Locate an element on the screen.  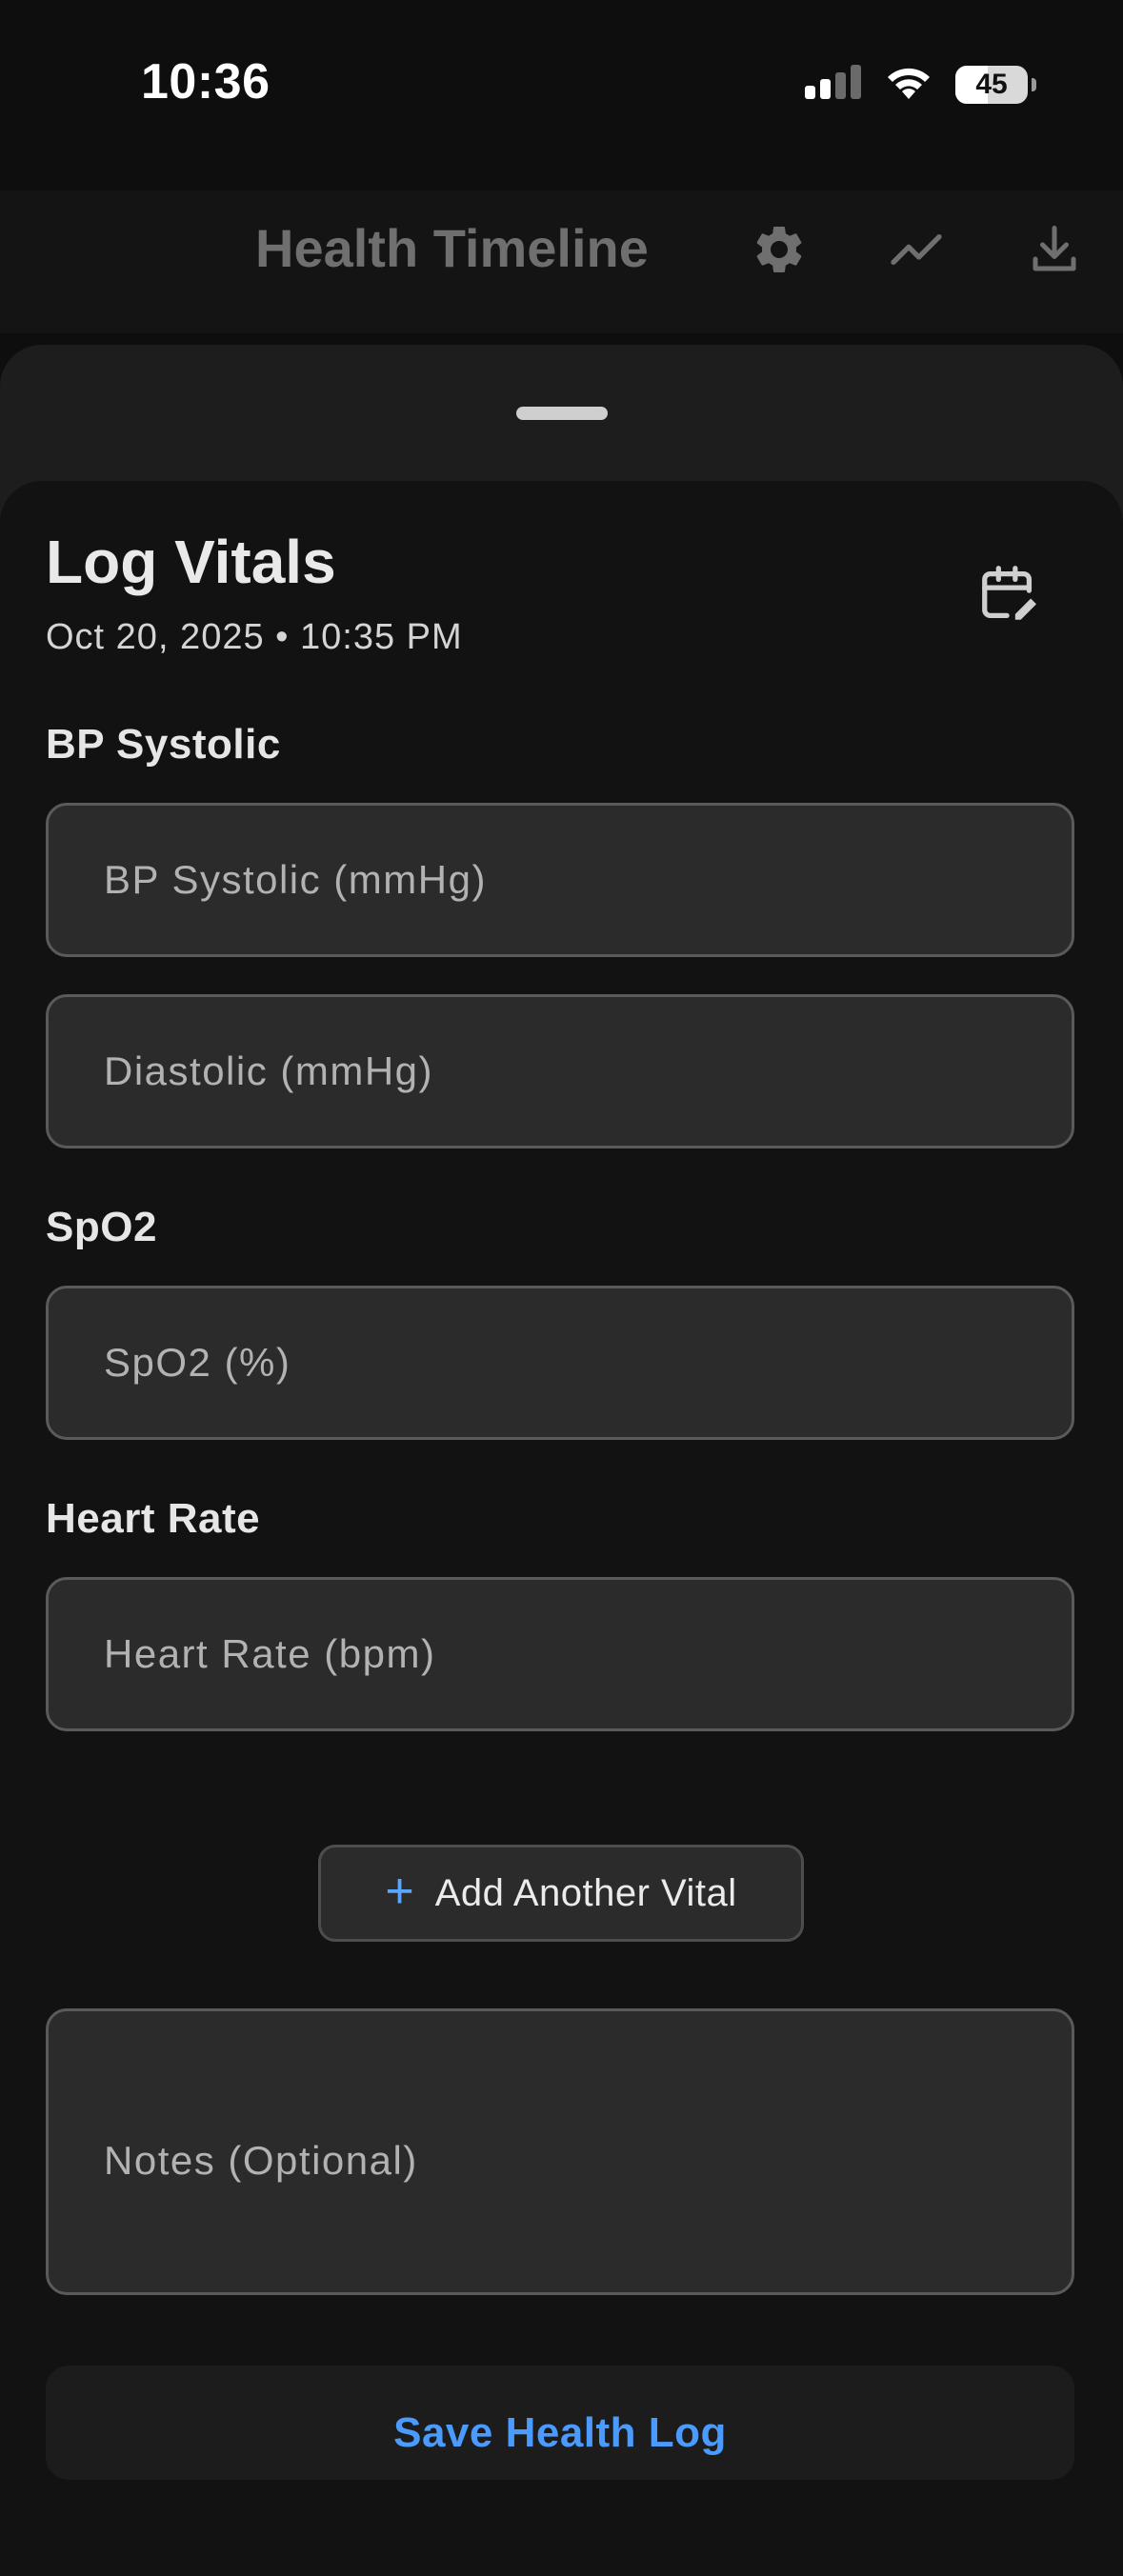
status-time: 10:36 is located at coordinates (206, 82).